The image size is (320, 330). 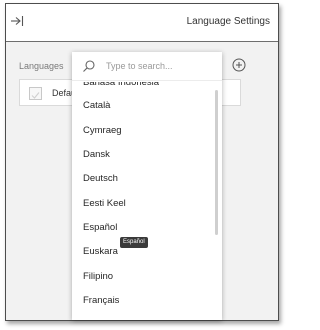 I want to click on add-circle-icon, so click(x=239, y=65).